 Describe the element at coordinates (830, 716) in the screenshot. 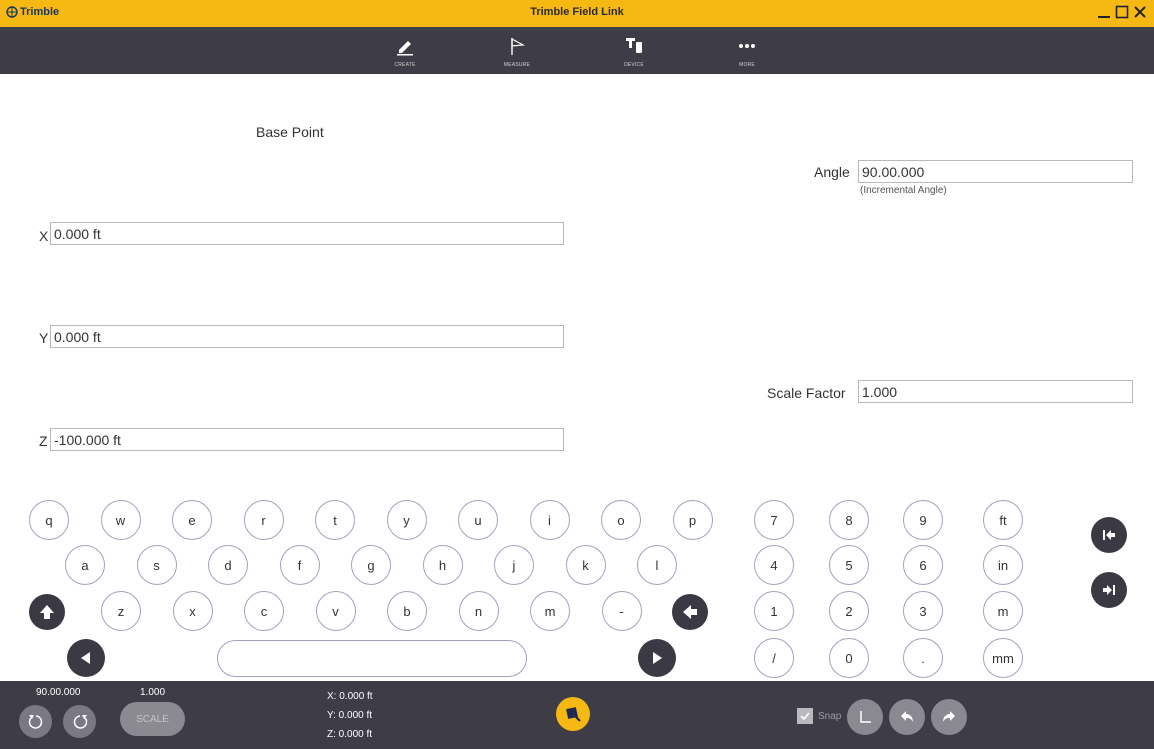

I see `snap-label: Snap` at that location.